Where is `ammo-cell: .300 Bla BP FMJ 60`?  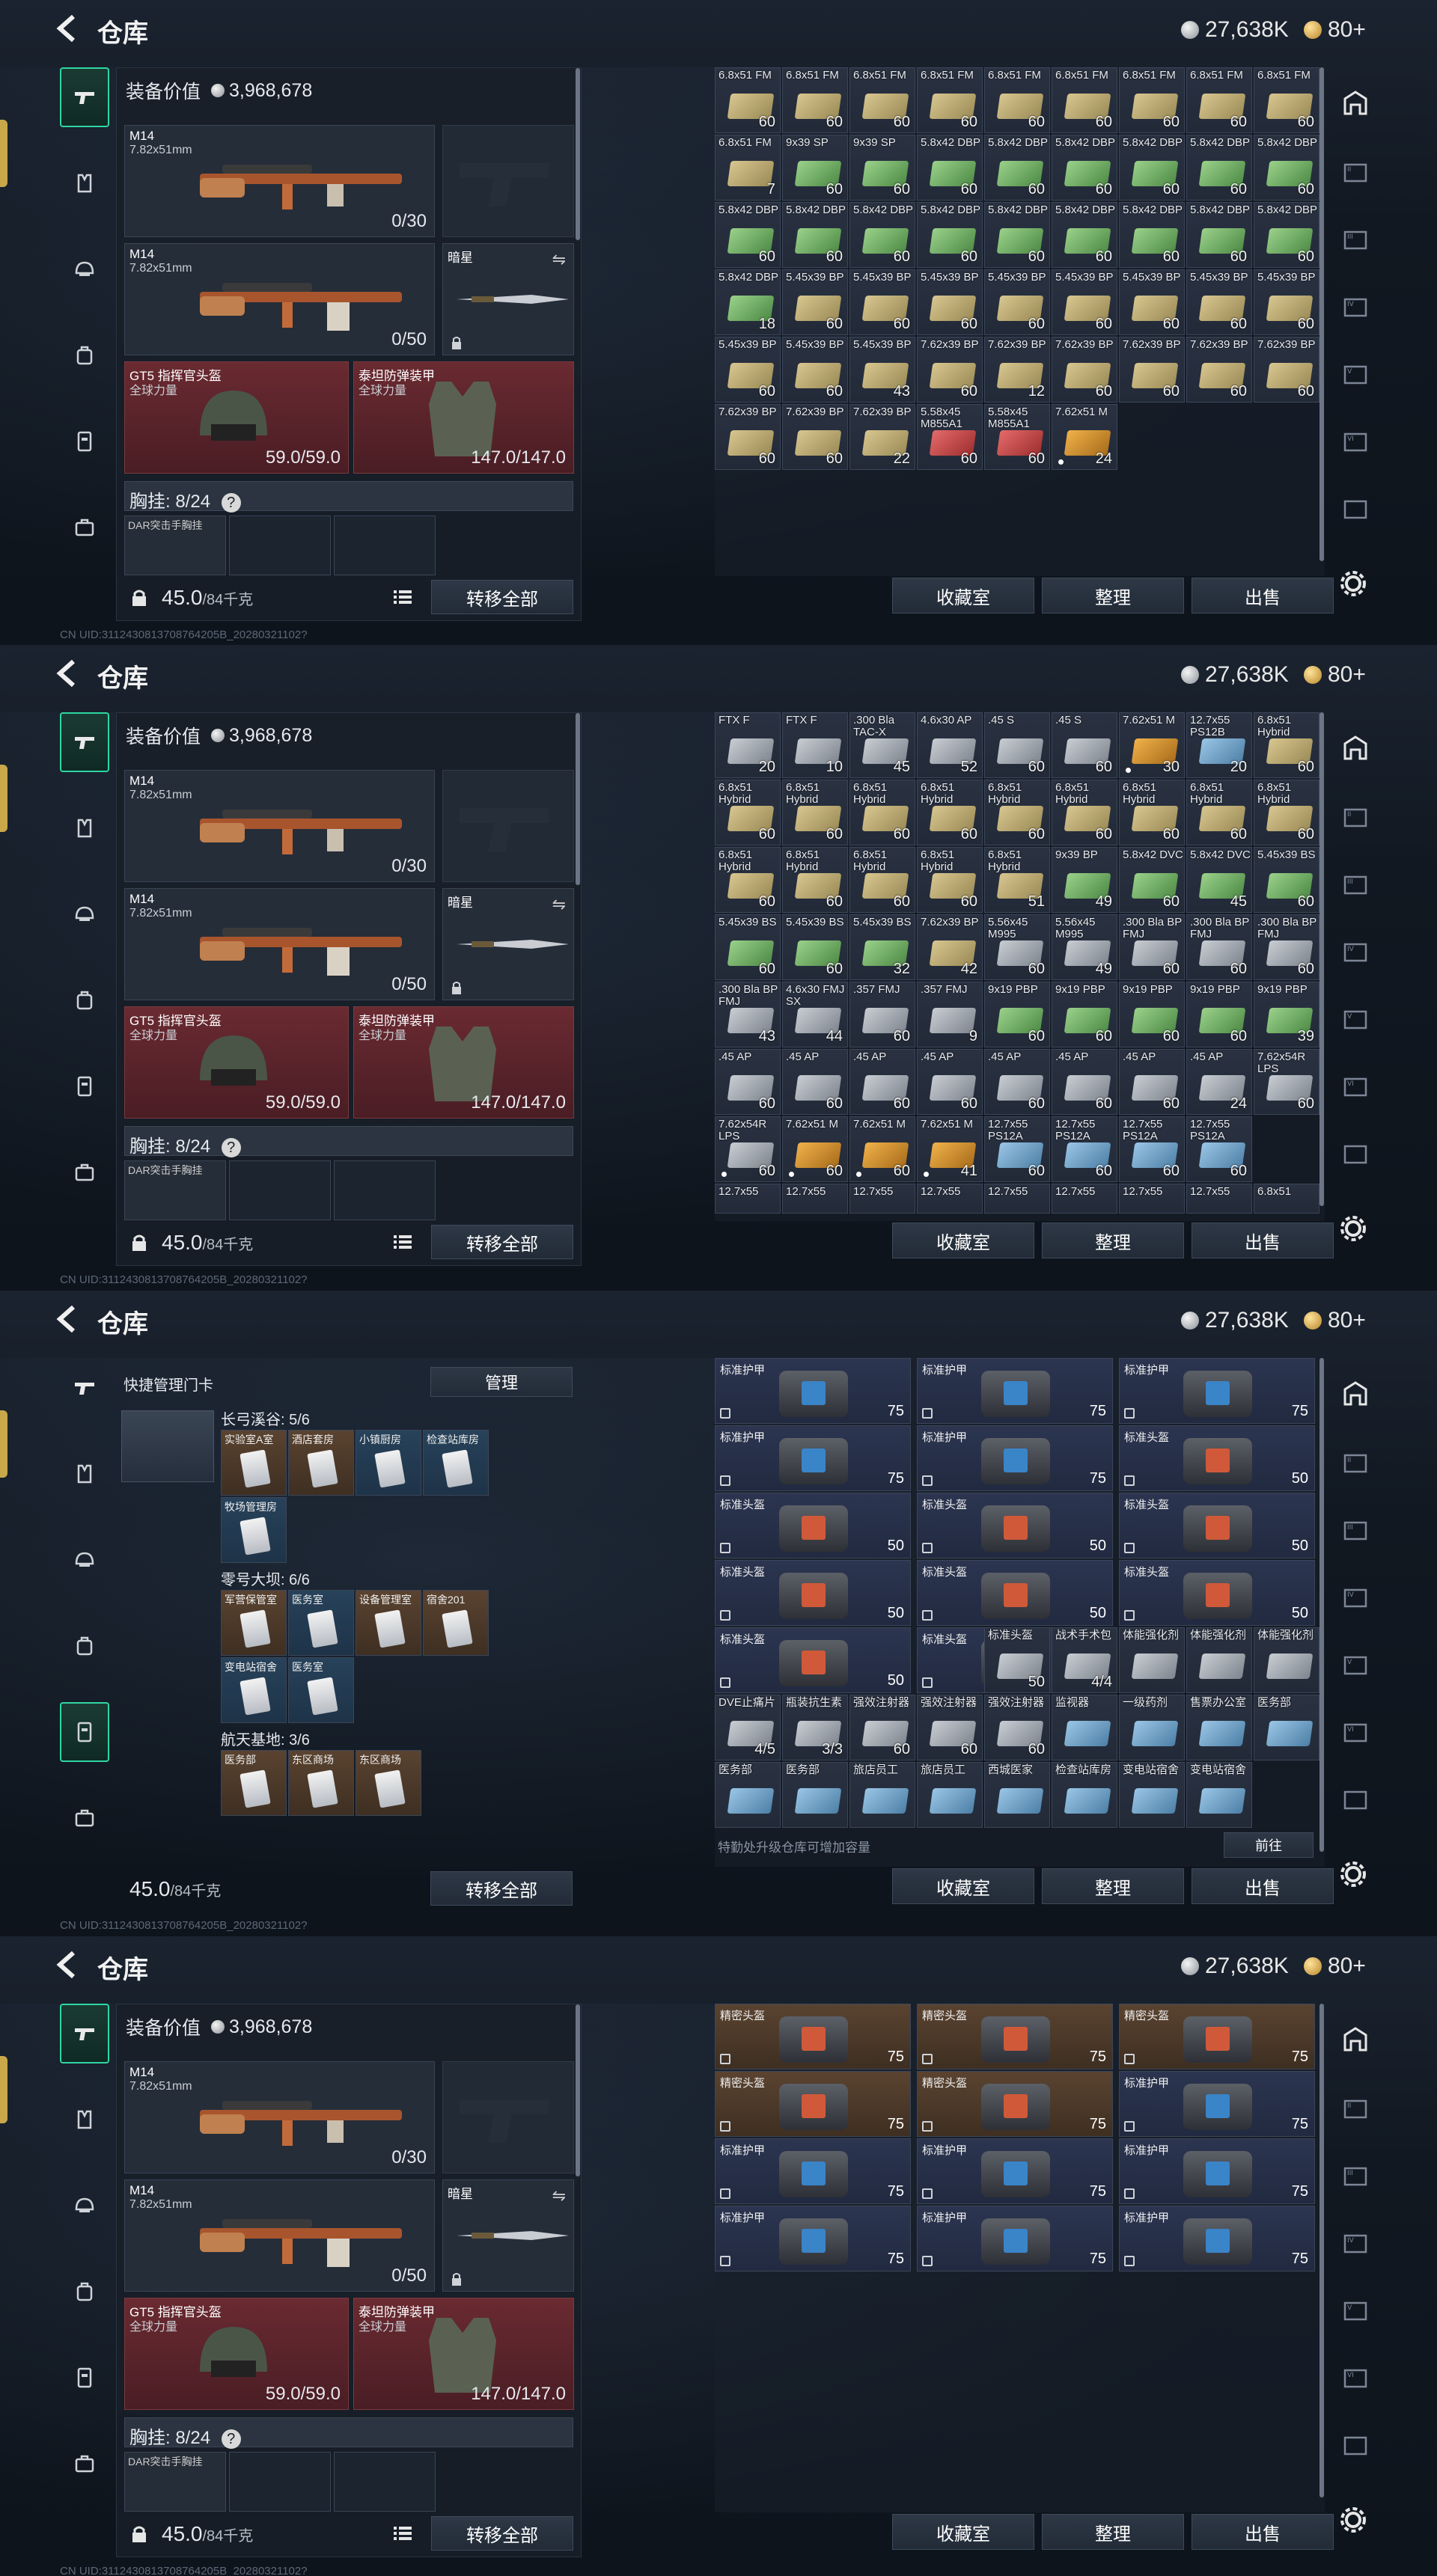
ammo-cell: .300 Bla BP FMJ 60 is located at coordinates (1219, 947).